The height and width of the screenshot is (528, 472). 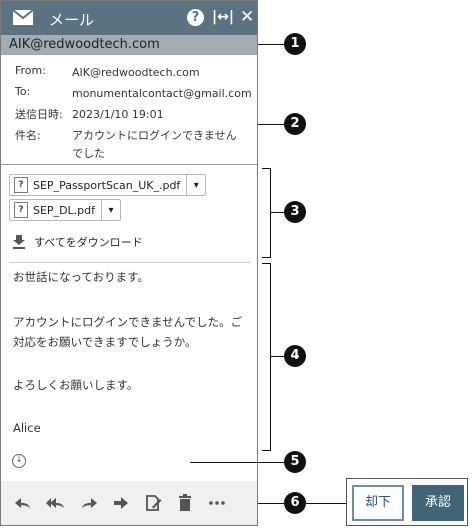 What do you see at coordinates (271, 503) in the screenshot?
I see `callout-line-6a` at bounding box center [271, 503].